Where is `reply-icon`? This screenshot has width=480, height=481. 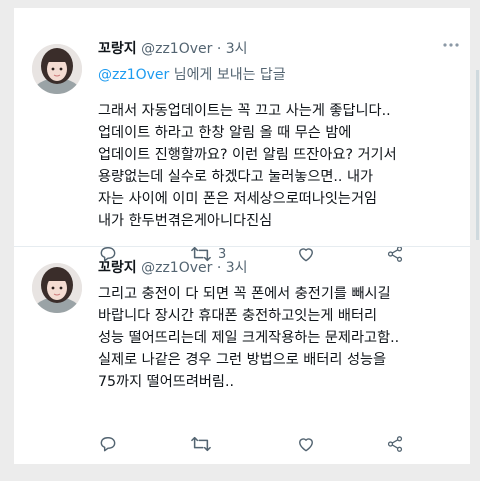
reply-icon is located at coordinates (108, 444).